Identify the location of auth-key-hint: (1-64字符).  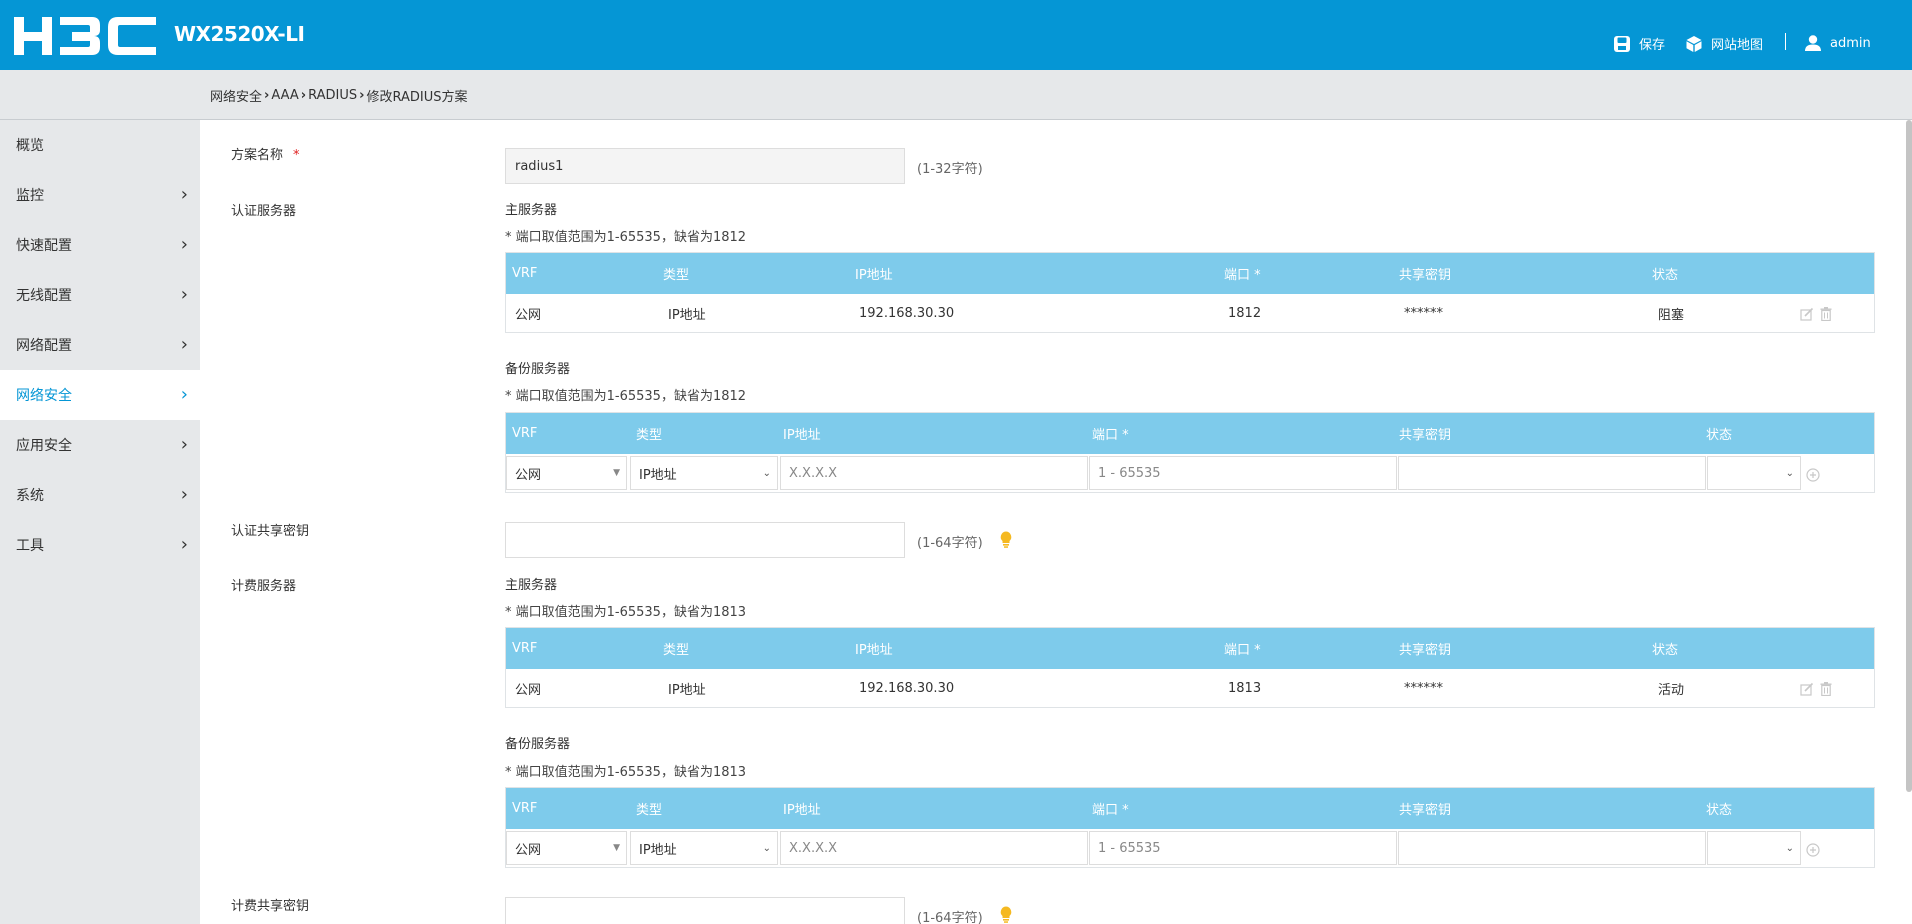
(950, 543).